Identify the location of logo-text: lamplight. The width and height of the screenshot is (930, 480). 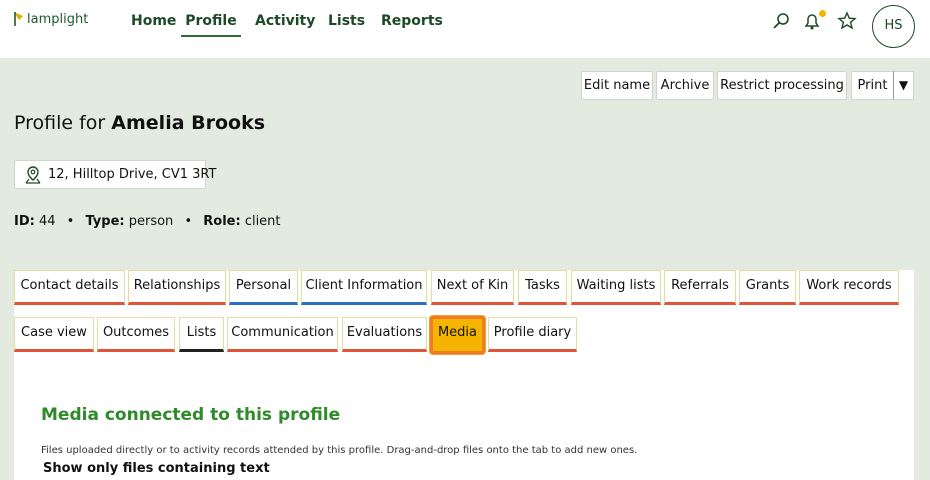
(58, 19).